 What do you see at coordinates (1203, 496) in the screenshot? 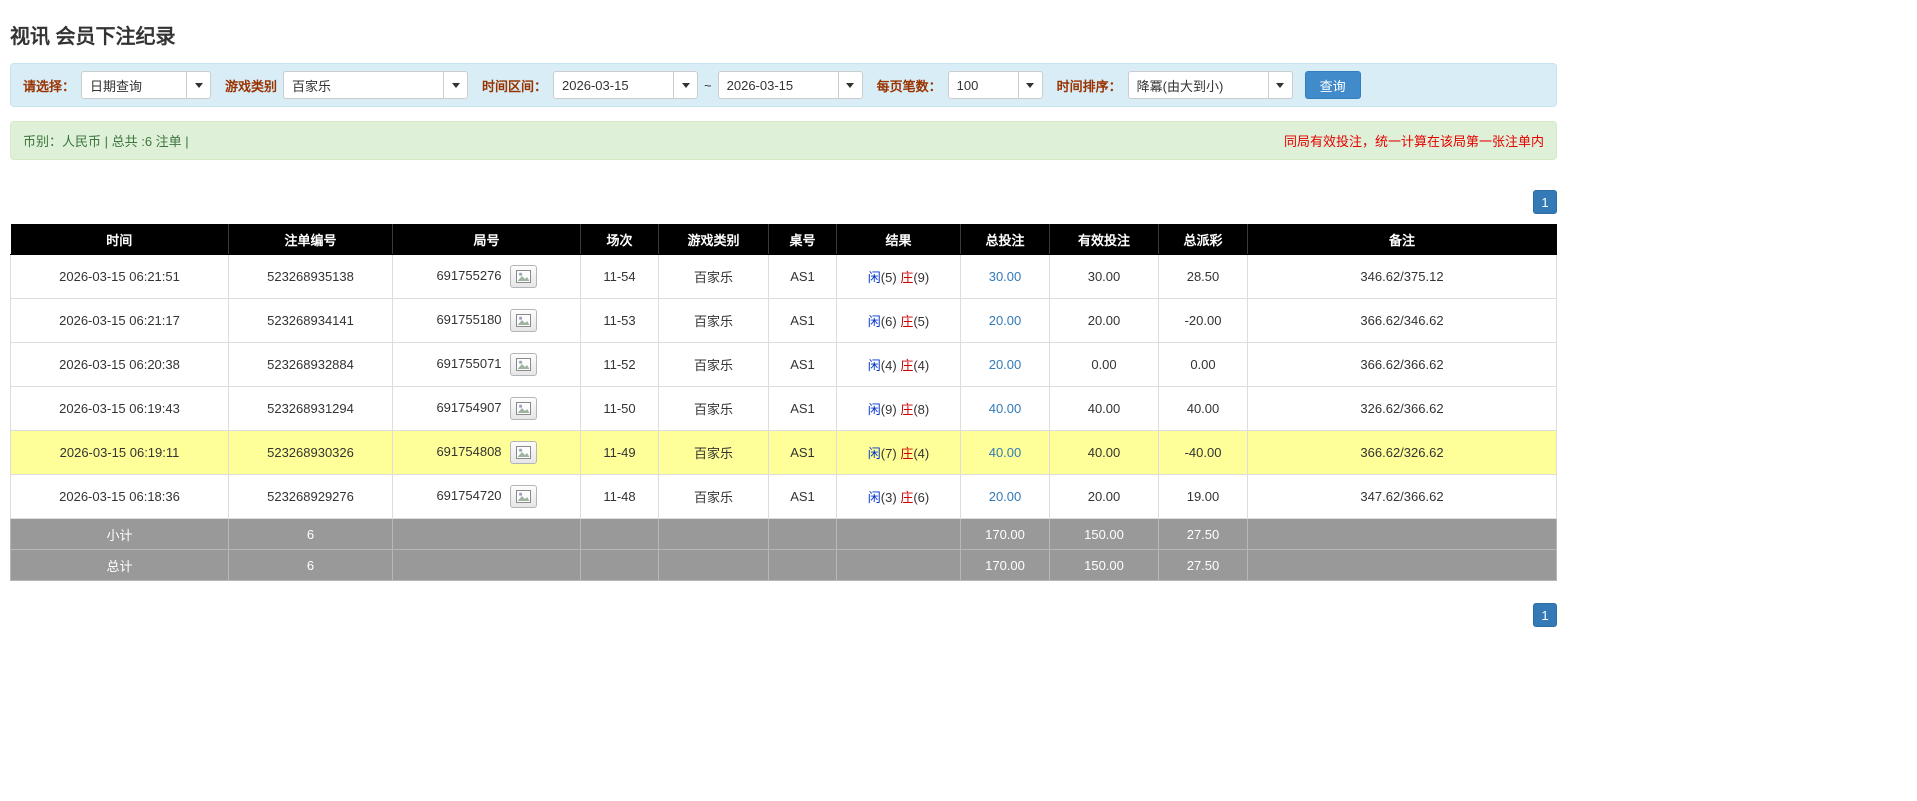
I see `cell-payout: 19.00` at bounding box center [1203, 496].